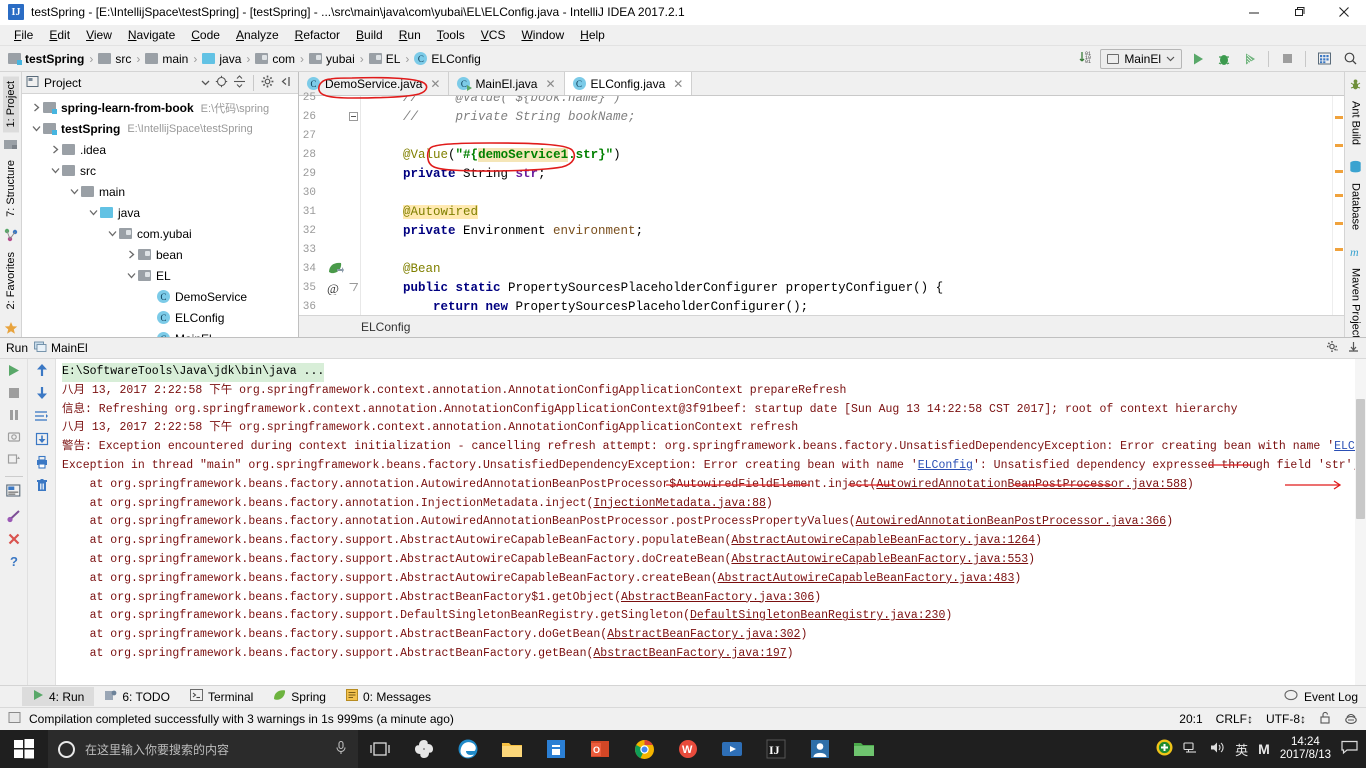 This screenshot has width=1366, height=768. Describe the element at coordinates (160, 254) in the screenshot. I see `tree-node: bean` at that location.